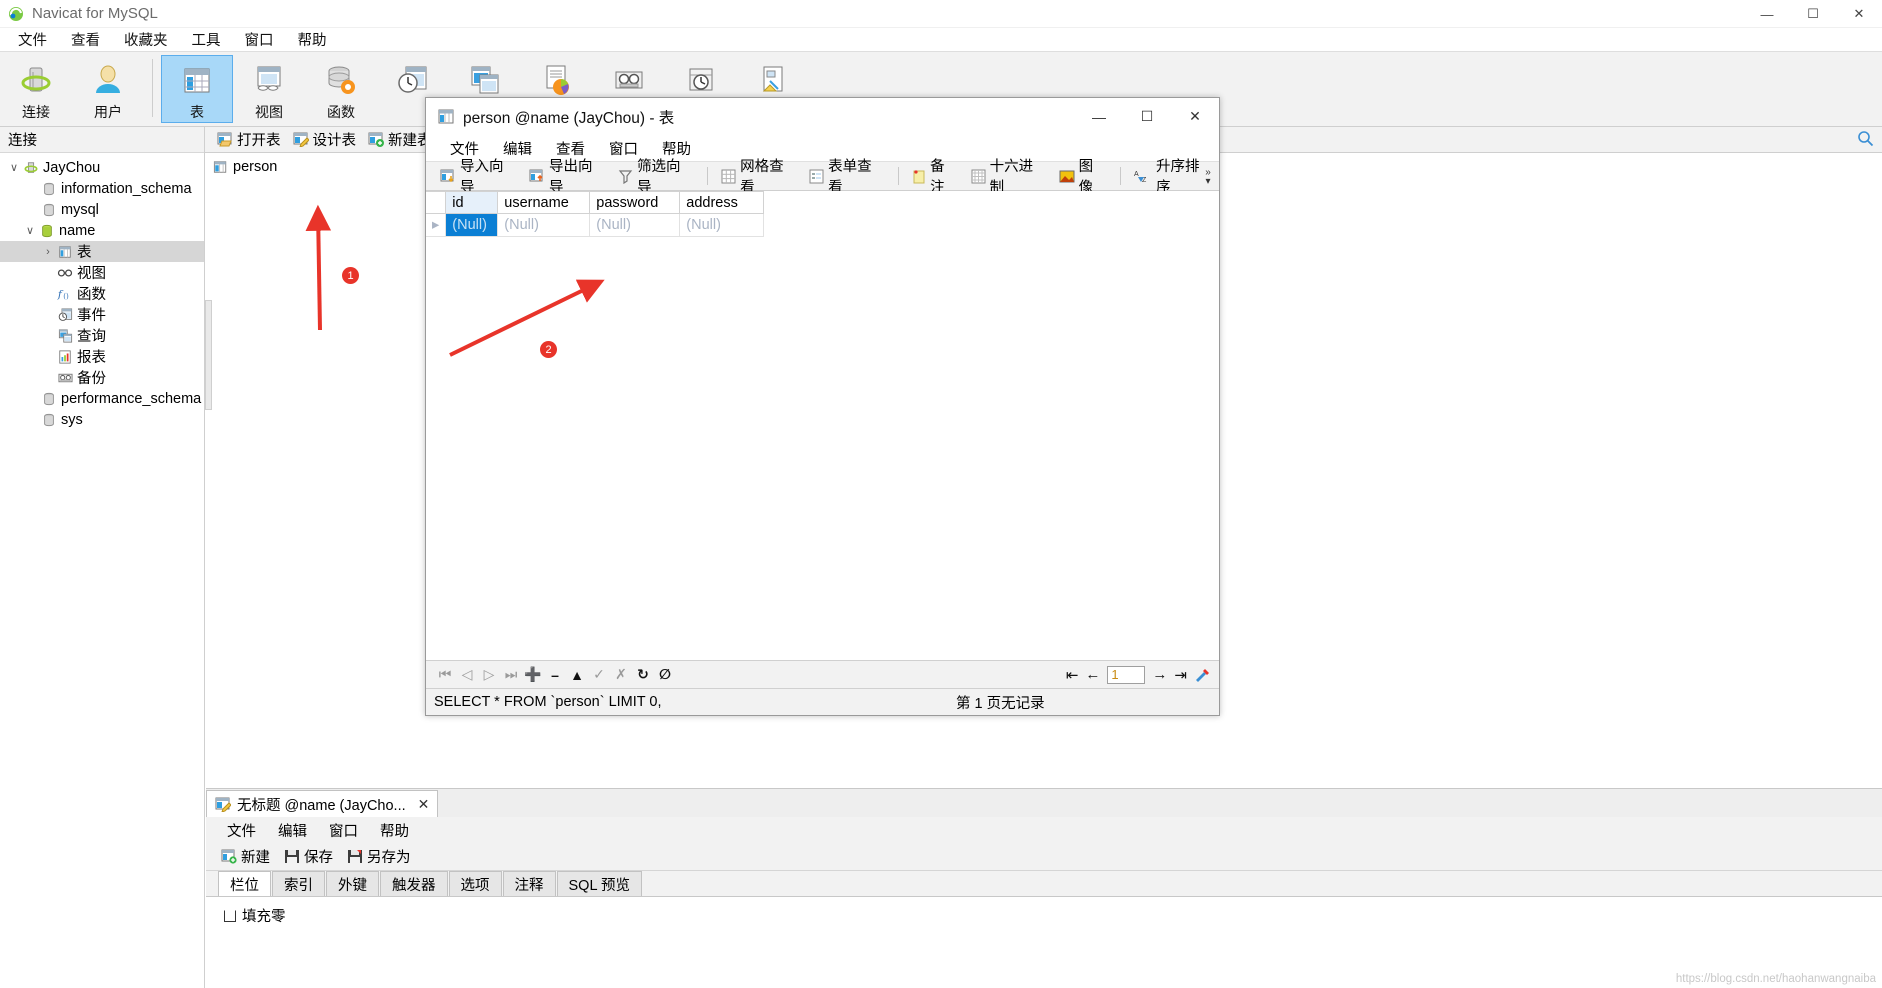 The image size is (1882, 988). Describe the element at coordinates (245, 856) in the screenshot. I see `designer-new-button: 新建` at that location.